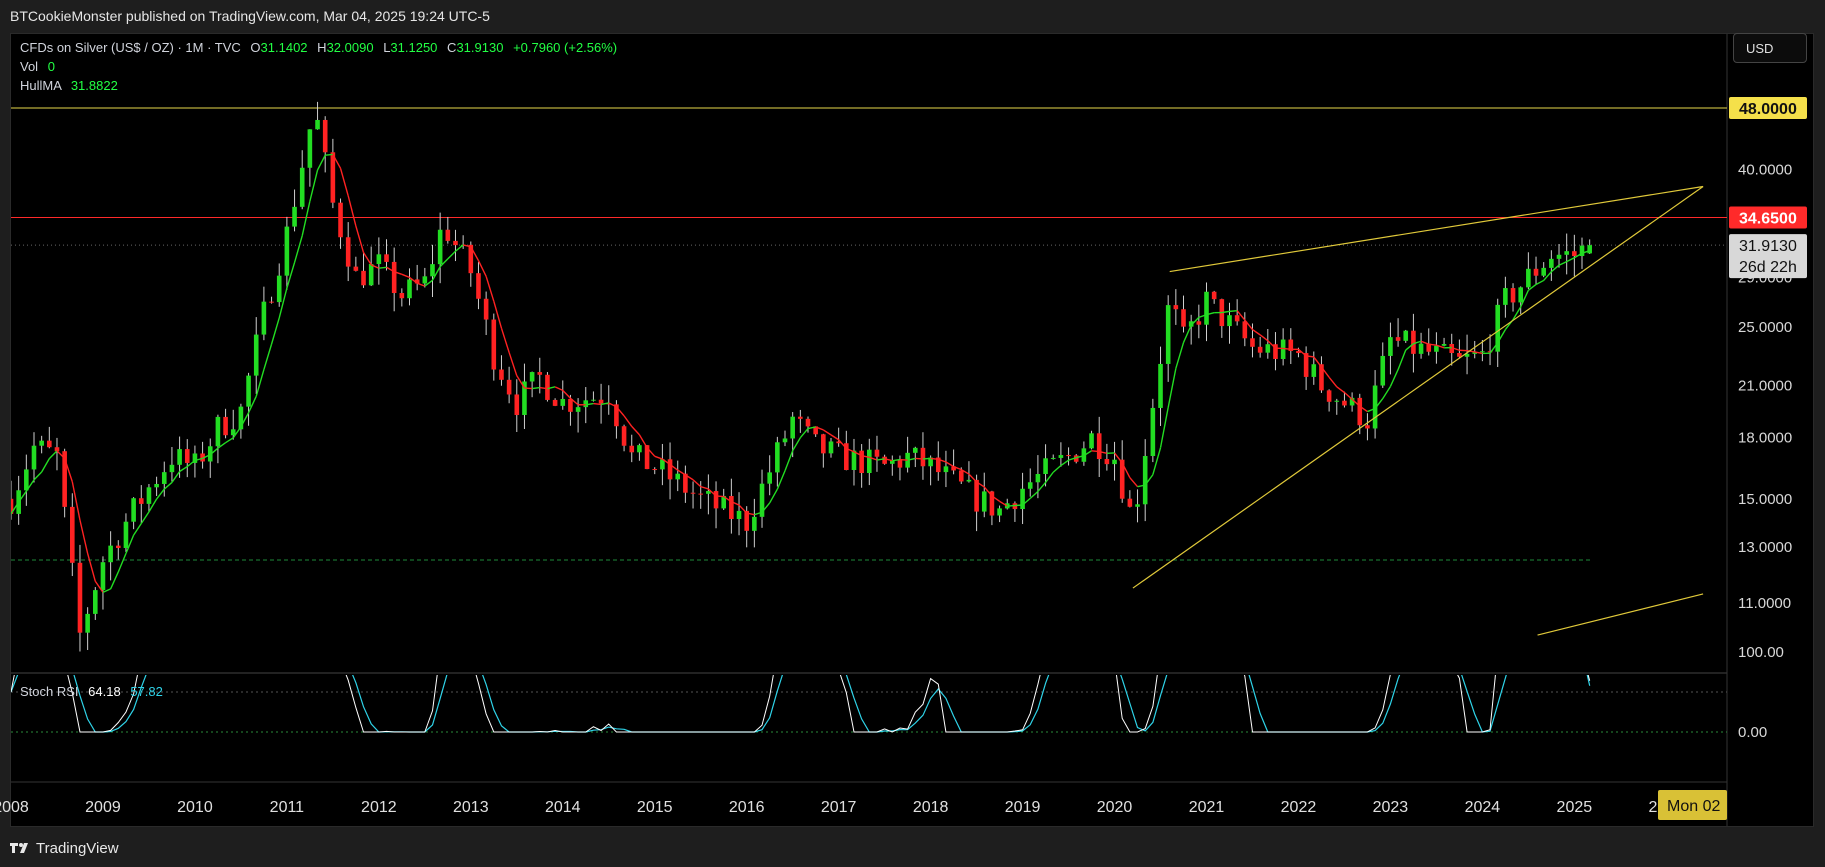  What do you see at coordinates (1575, 807) in the screenshot?
I see `time-tick-label: 2025` at bounding box center [1575, 807].